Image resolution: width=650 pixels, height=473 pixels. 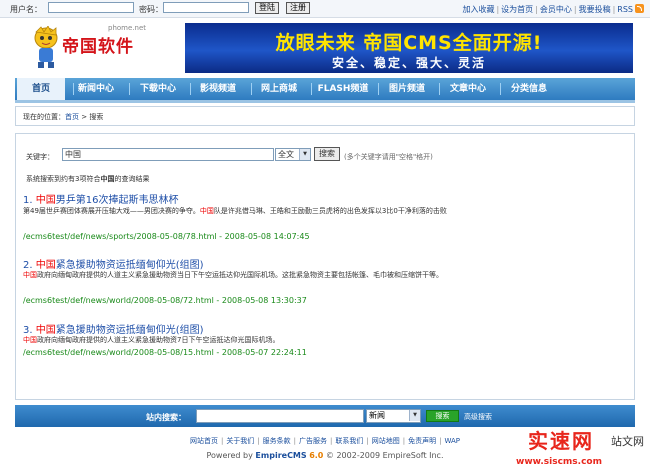 What do you see at coordinates (442, 416) in the screenshot?
I see `footer-search-button: 搜索` at bounding box center [442, 416].